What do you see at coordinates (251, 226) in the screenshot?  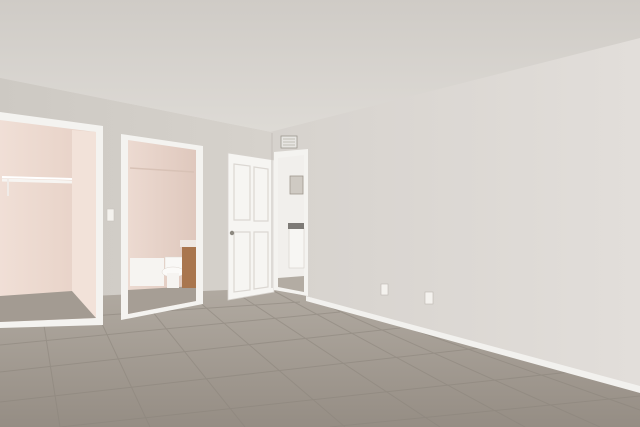 I see `open-panel-door` at bounding box center [251, 226].